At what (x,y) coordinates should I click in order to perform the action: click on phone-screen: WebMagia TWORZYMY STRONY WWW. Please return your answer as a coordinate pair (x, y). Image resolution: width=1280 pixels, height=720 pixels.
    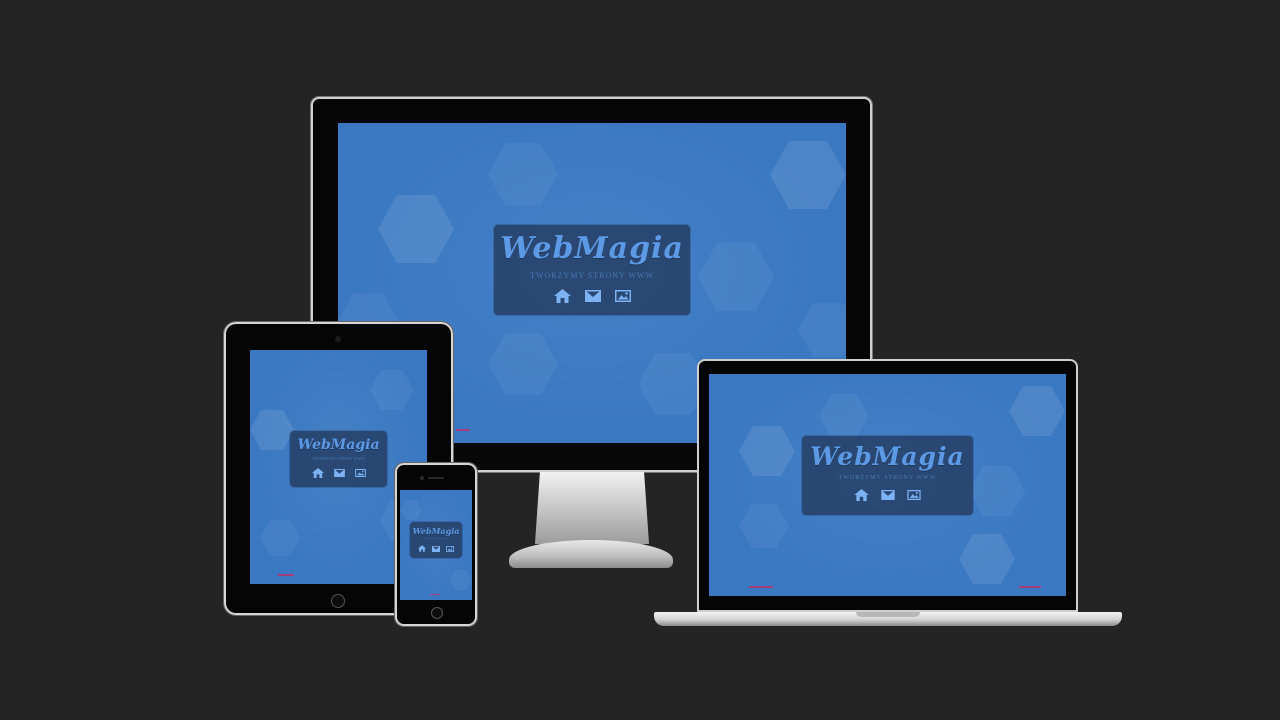
    Looking at the image, I should click on (436, 545).